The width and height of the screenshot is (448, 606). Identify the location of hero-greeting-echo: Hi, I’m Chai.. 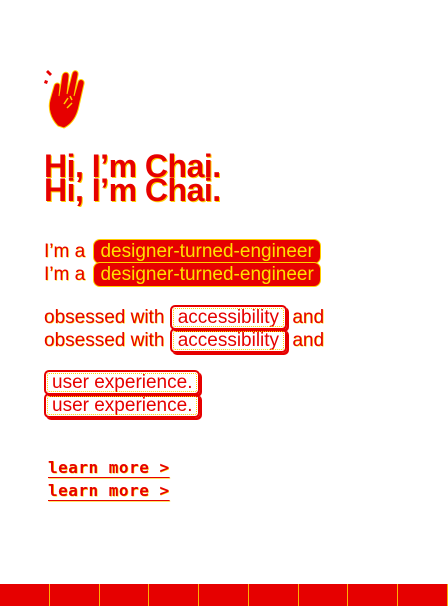
(132, 190).